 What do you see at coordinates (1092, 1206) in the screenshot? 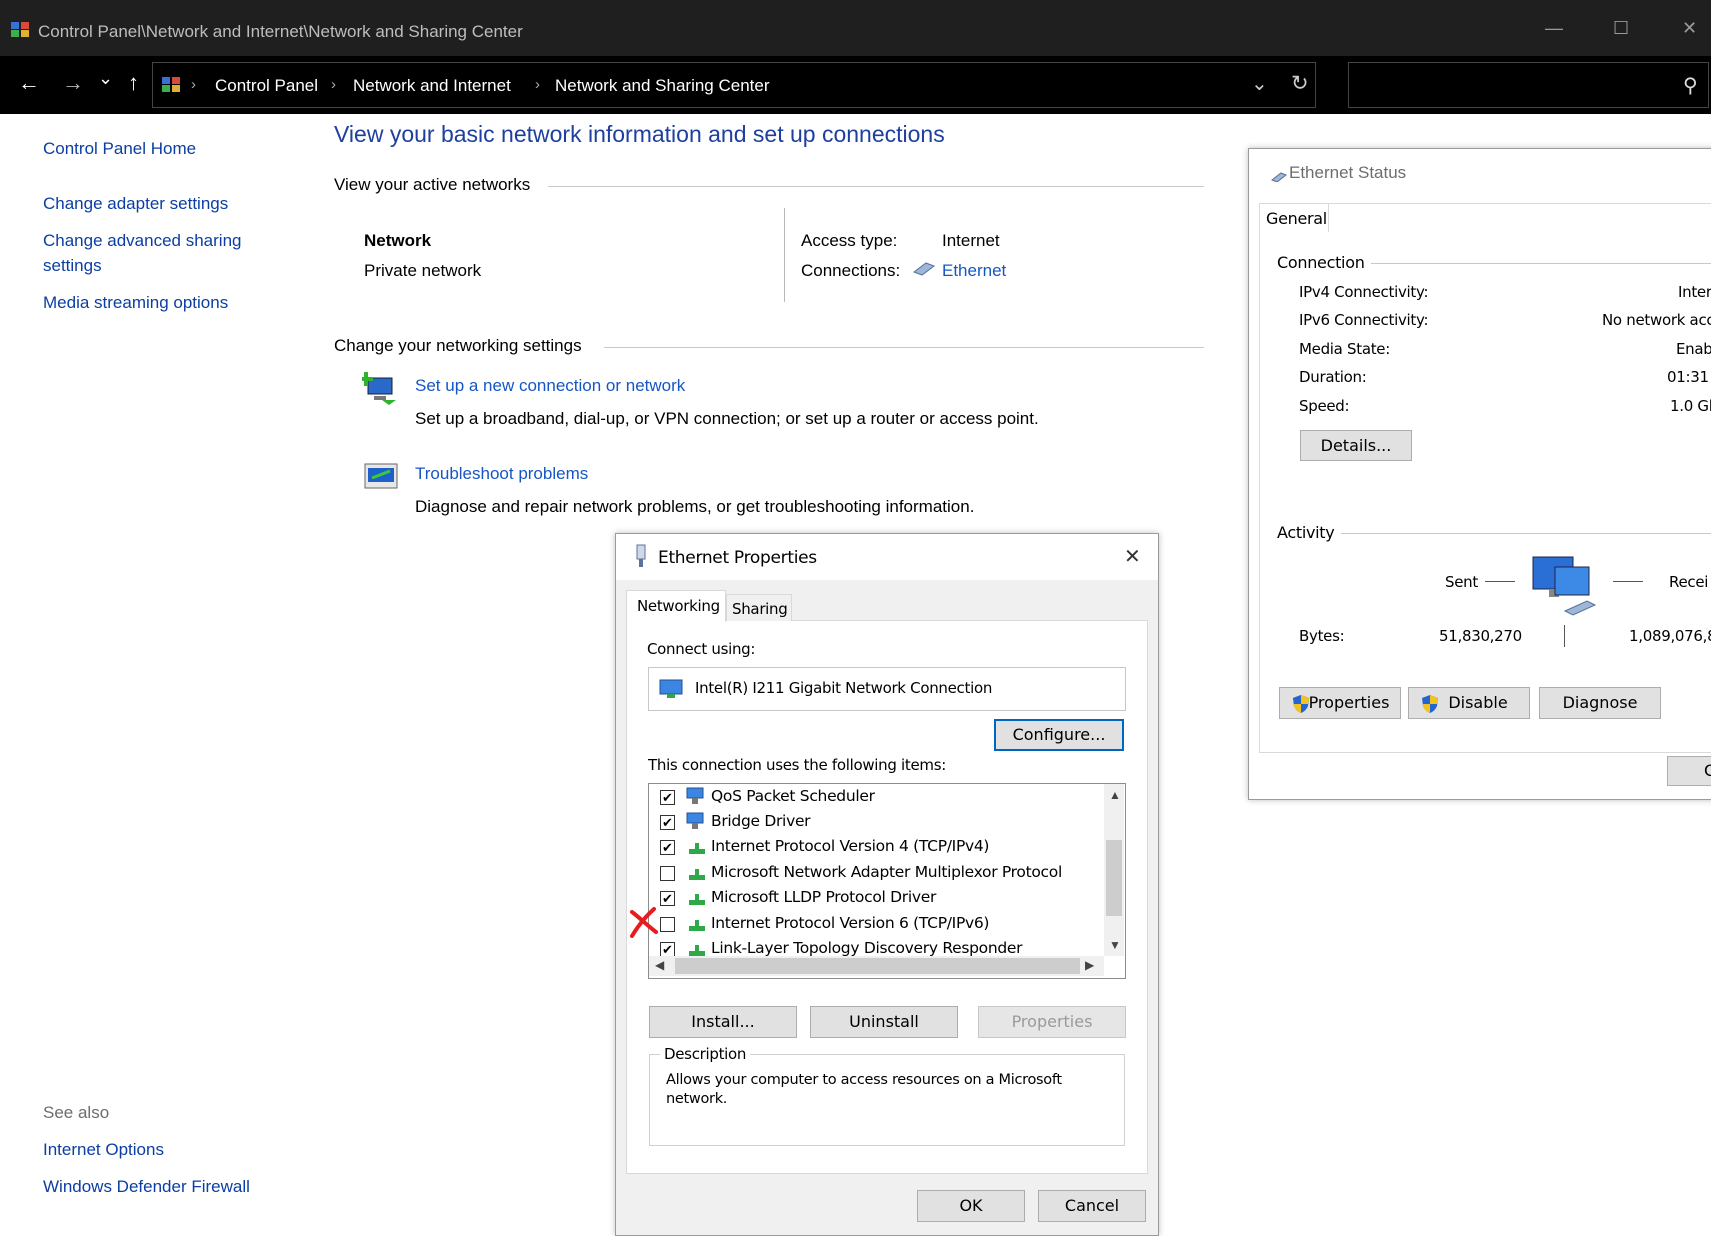
I see `cancel-button: Cancel` at bounding box center [1092, 1206].